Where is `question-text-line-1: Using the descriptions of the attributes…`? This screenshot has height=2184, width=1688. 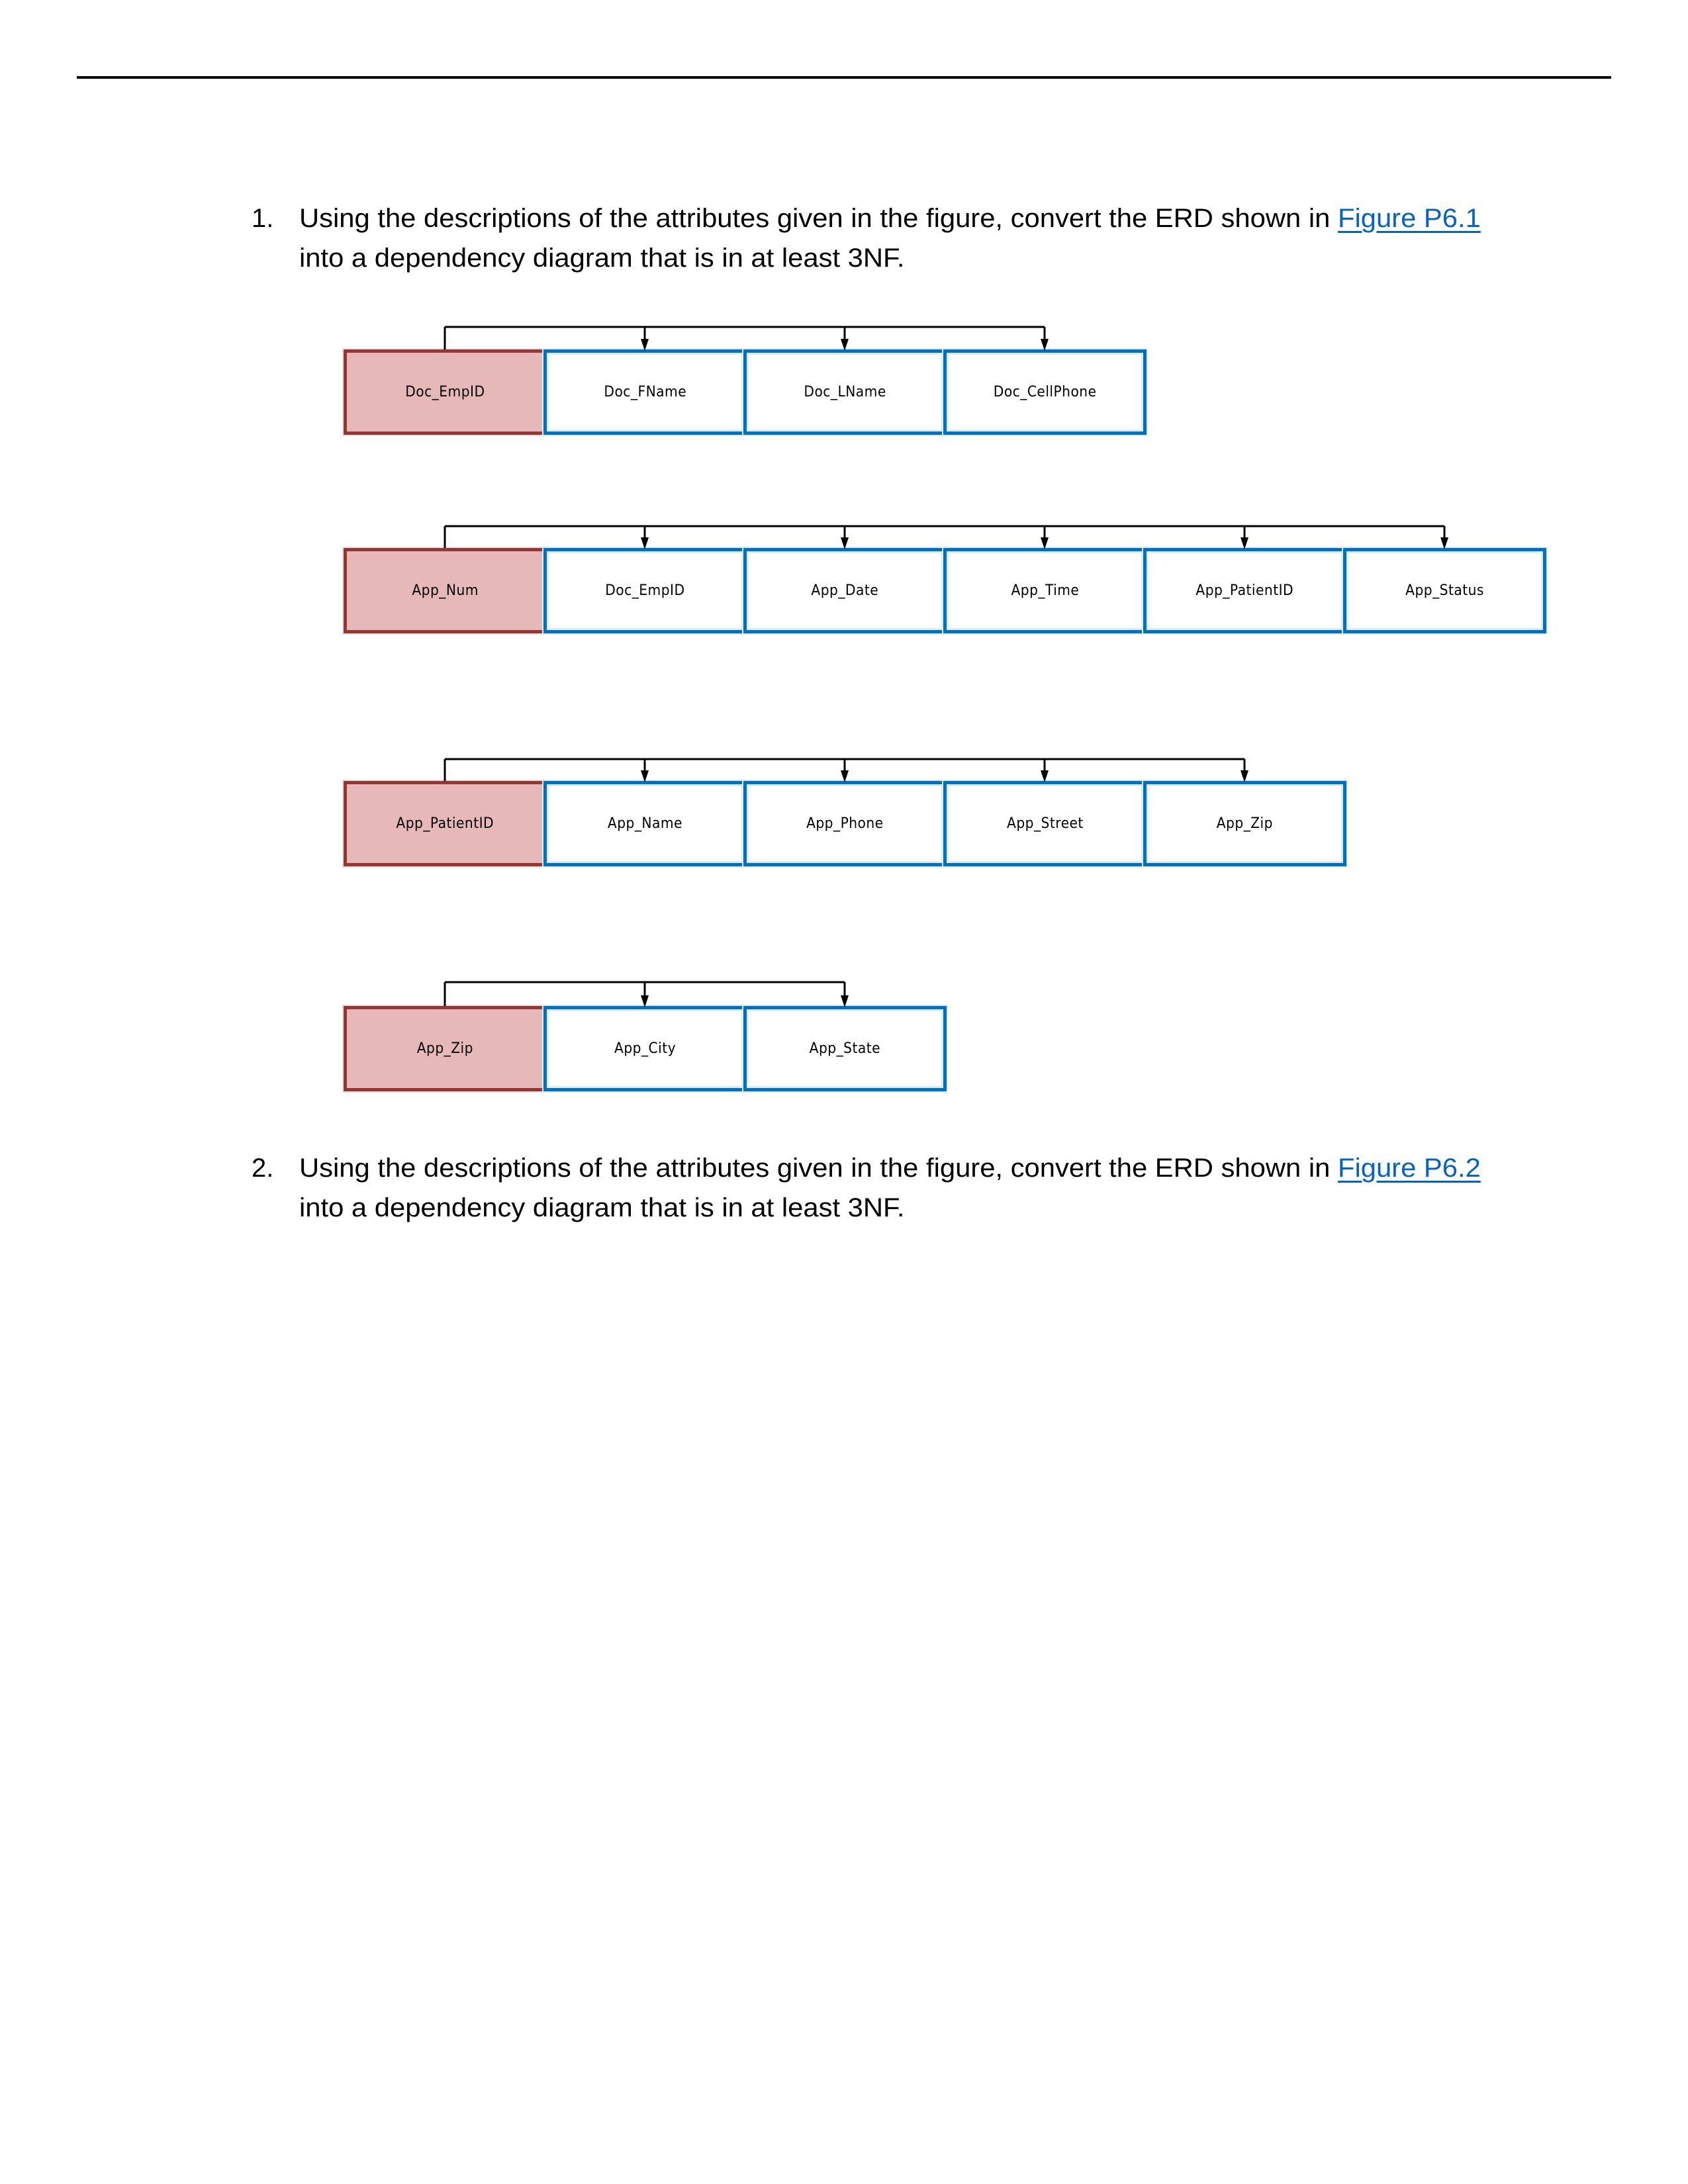
question-text-line-1: Using the descriptions of the attributes… is located at coordinates (890, 1168).